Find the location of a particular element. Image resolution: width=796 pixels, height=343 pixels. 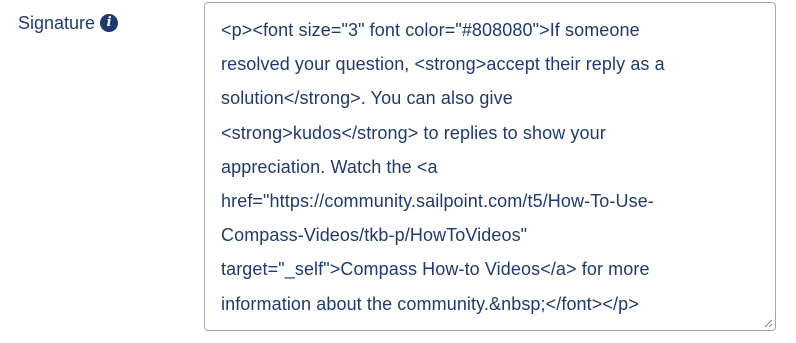

resize-handle-icon is located at coordinates (768, 323).